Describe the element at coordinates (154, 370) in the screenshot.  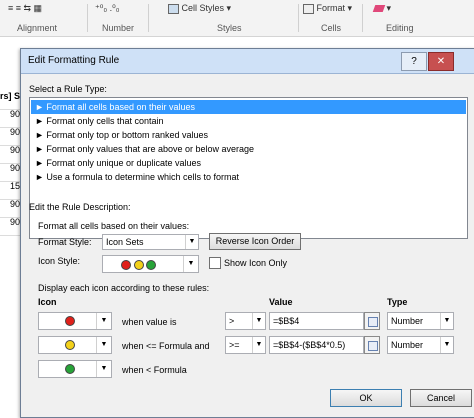
I see `rule-3-condition: when < Formula` at that location.